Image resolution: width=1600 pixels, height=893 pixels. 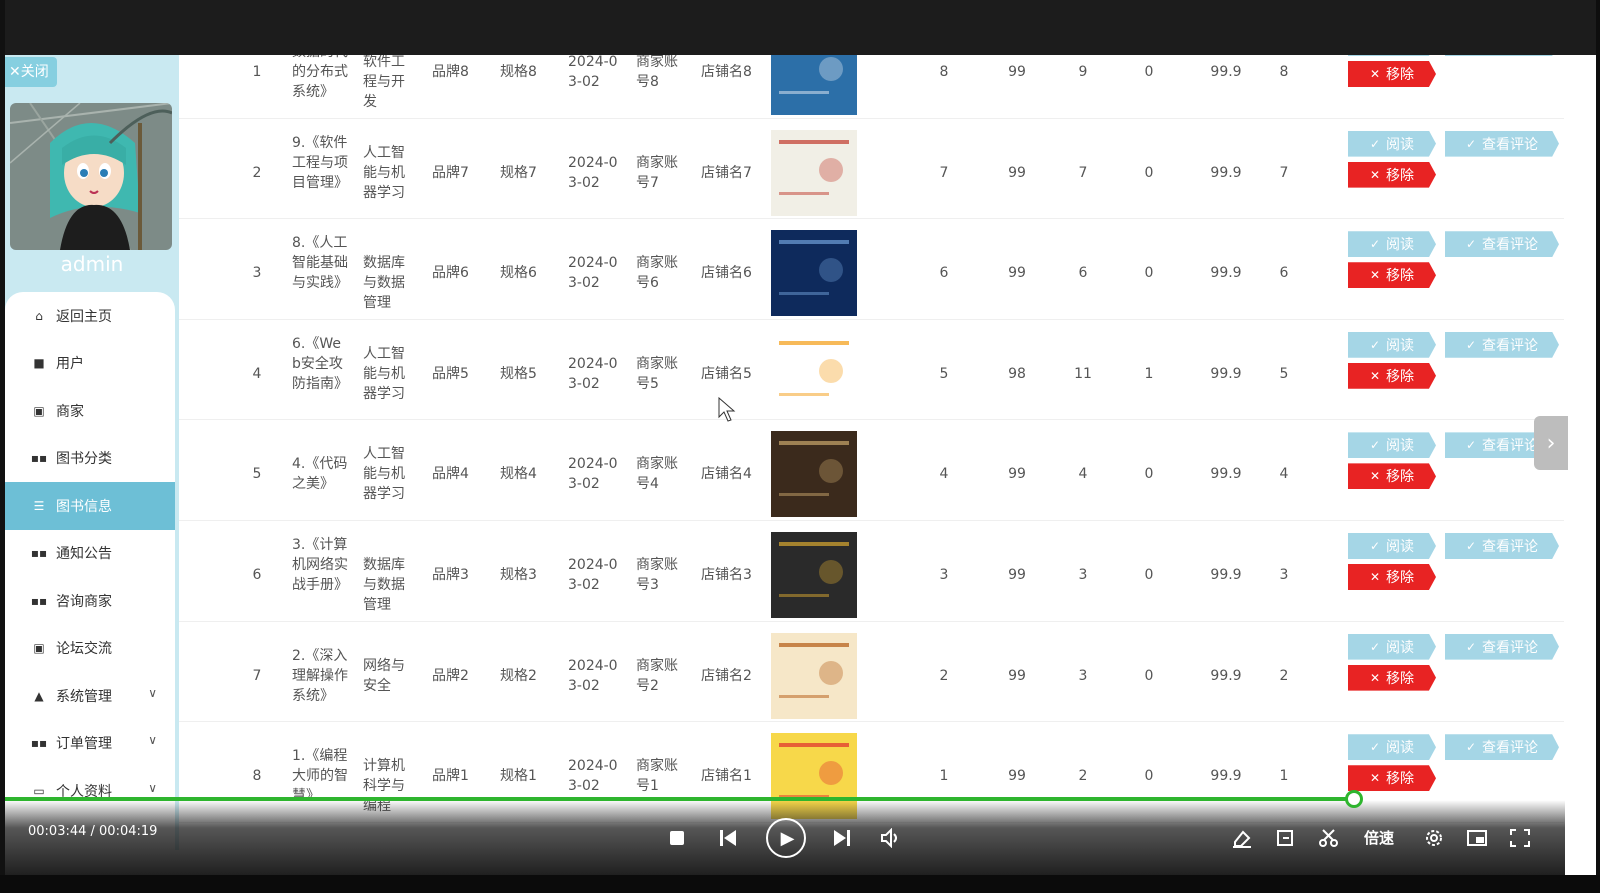 I want to click on row-index: 8, so click(x=257, y=776).